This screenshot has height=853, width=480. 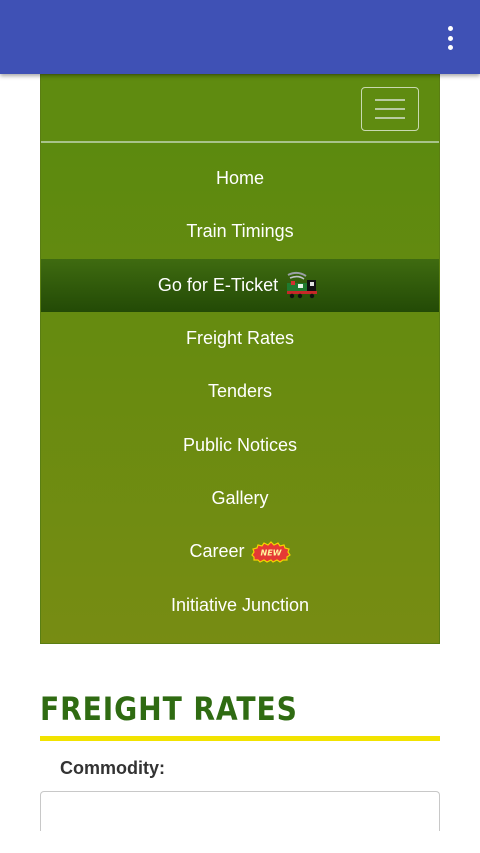 I want to click on nav-item-label: Freight Rates, so click(x=240, y=338).